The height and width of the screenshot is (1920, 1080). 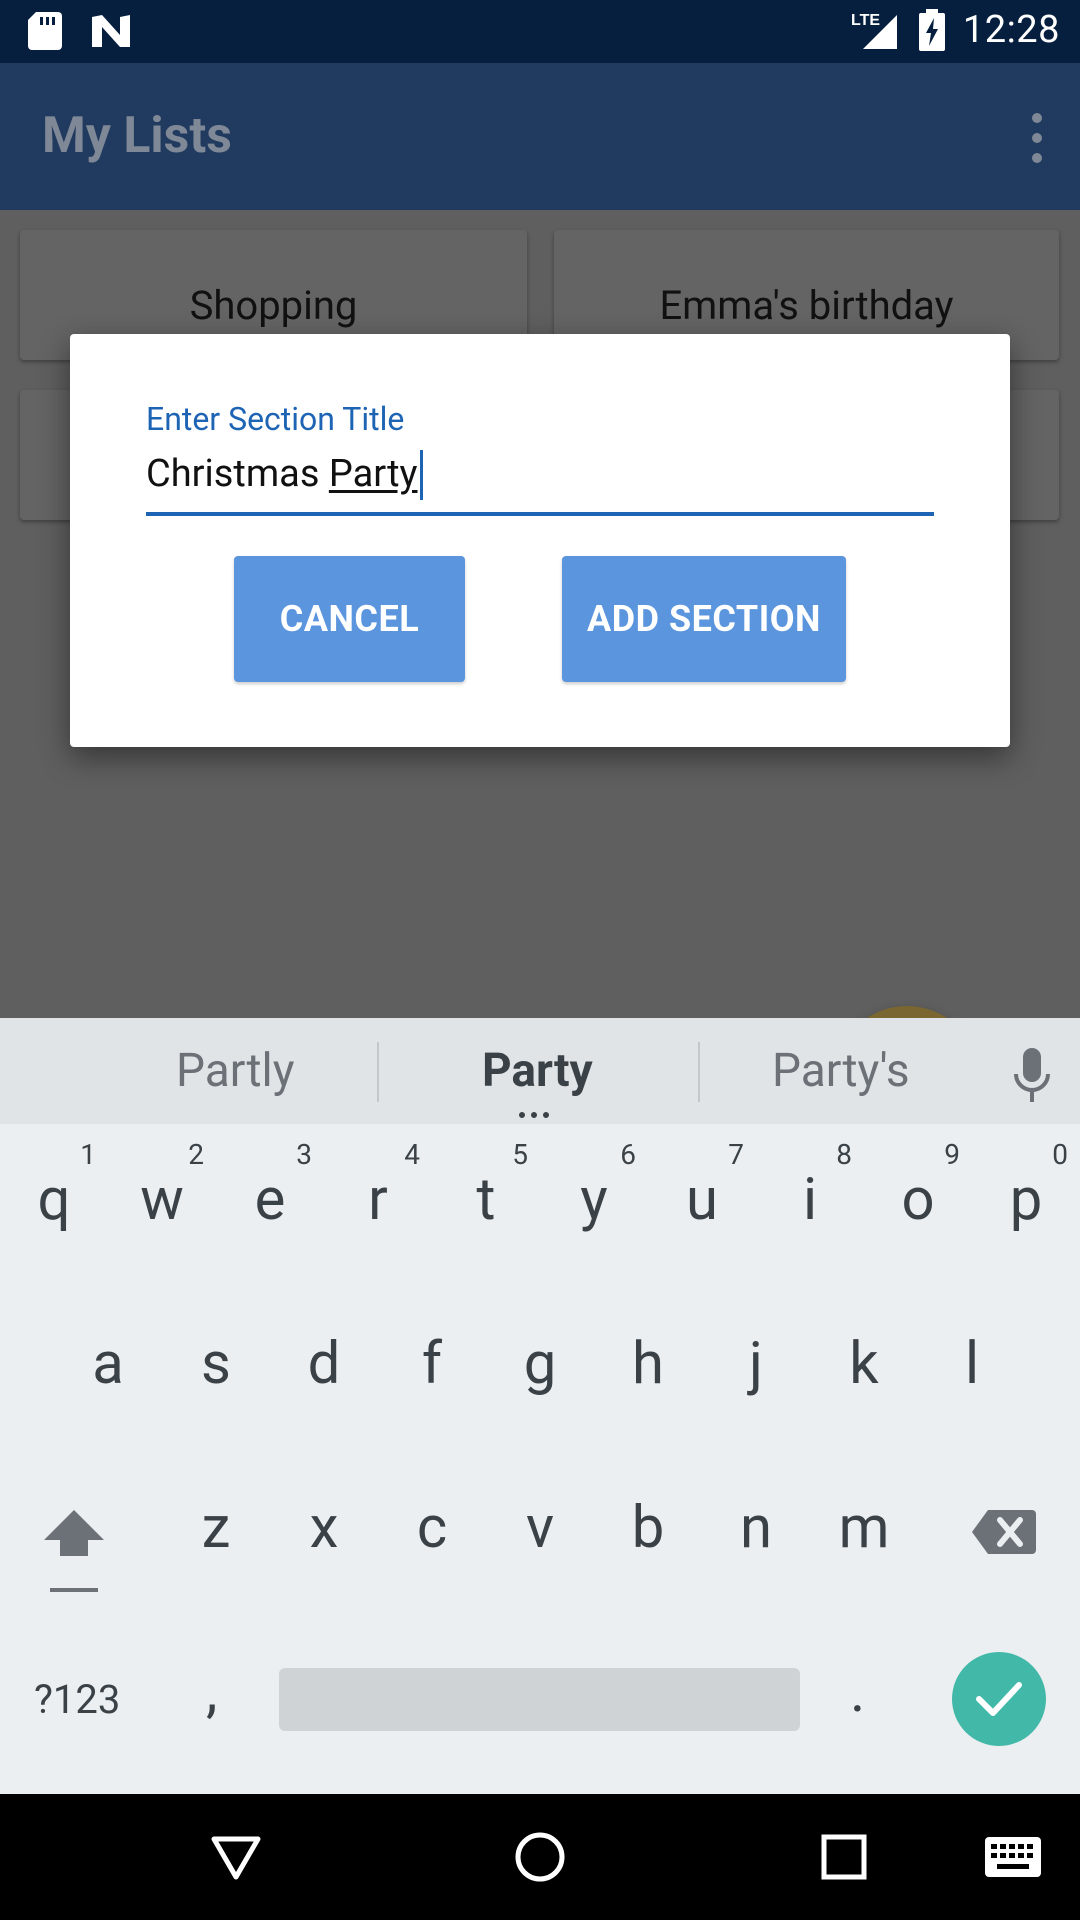 I want to click on sd-card-icon, so click(x=45, y=31).